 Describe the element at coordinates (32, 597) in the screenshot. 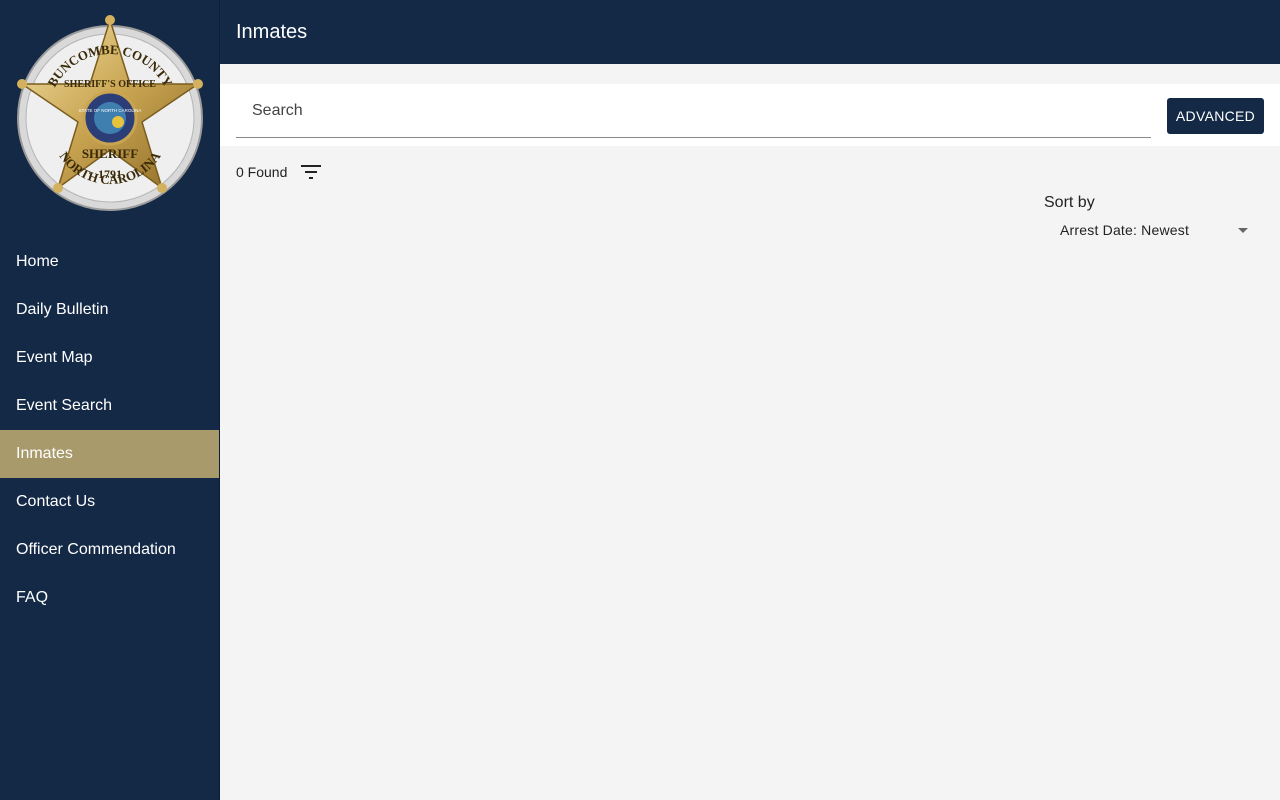

I see `sidebar-item-label: FAQ` at that location.